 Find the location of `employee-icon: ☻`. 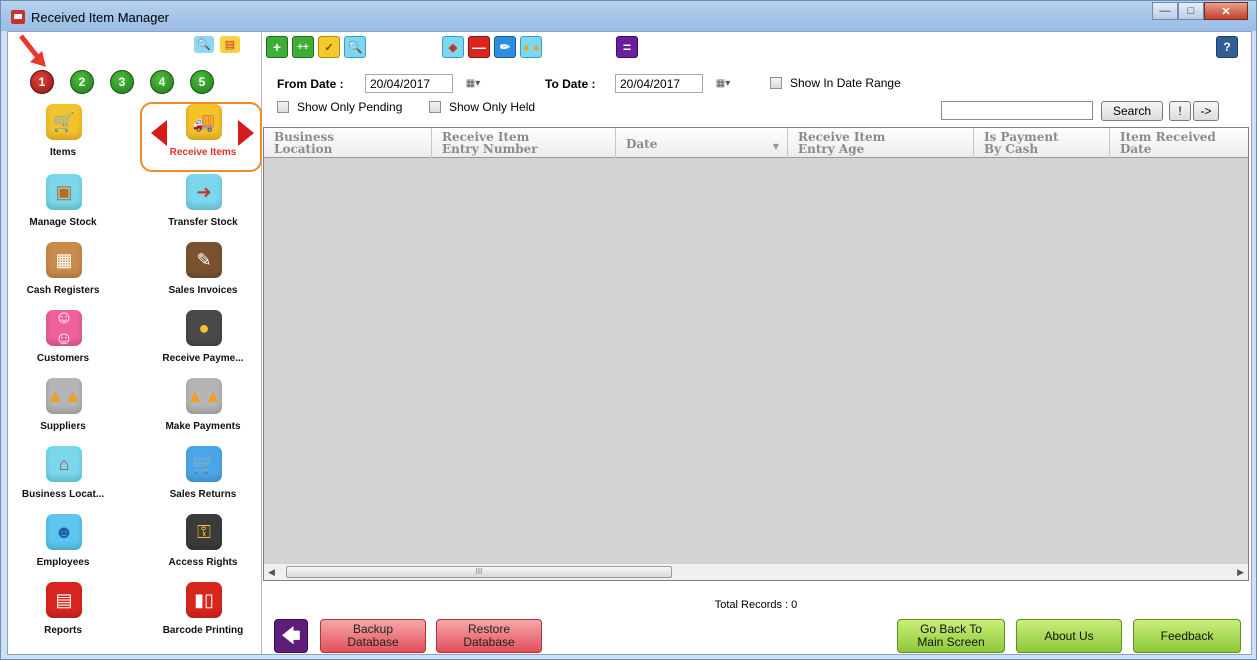

employee-icon: ☻ is located at coordinates (64, 532).